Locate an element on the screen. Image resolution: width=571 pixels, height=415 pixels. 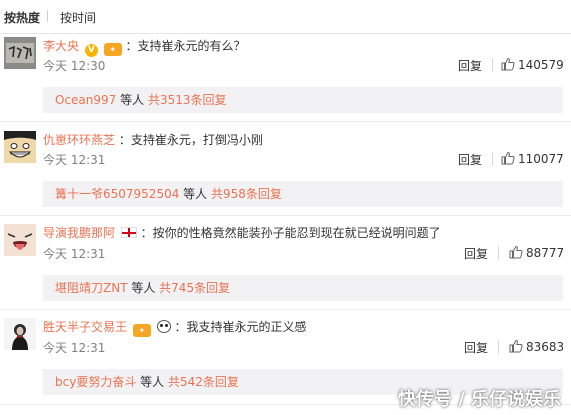
like-count: 83683 is located at coordinates (545, 347).